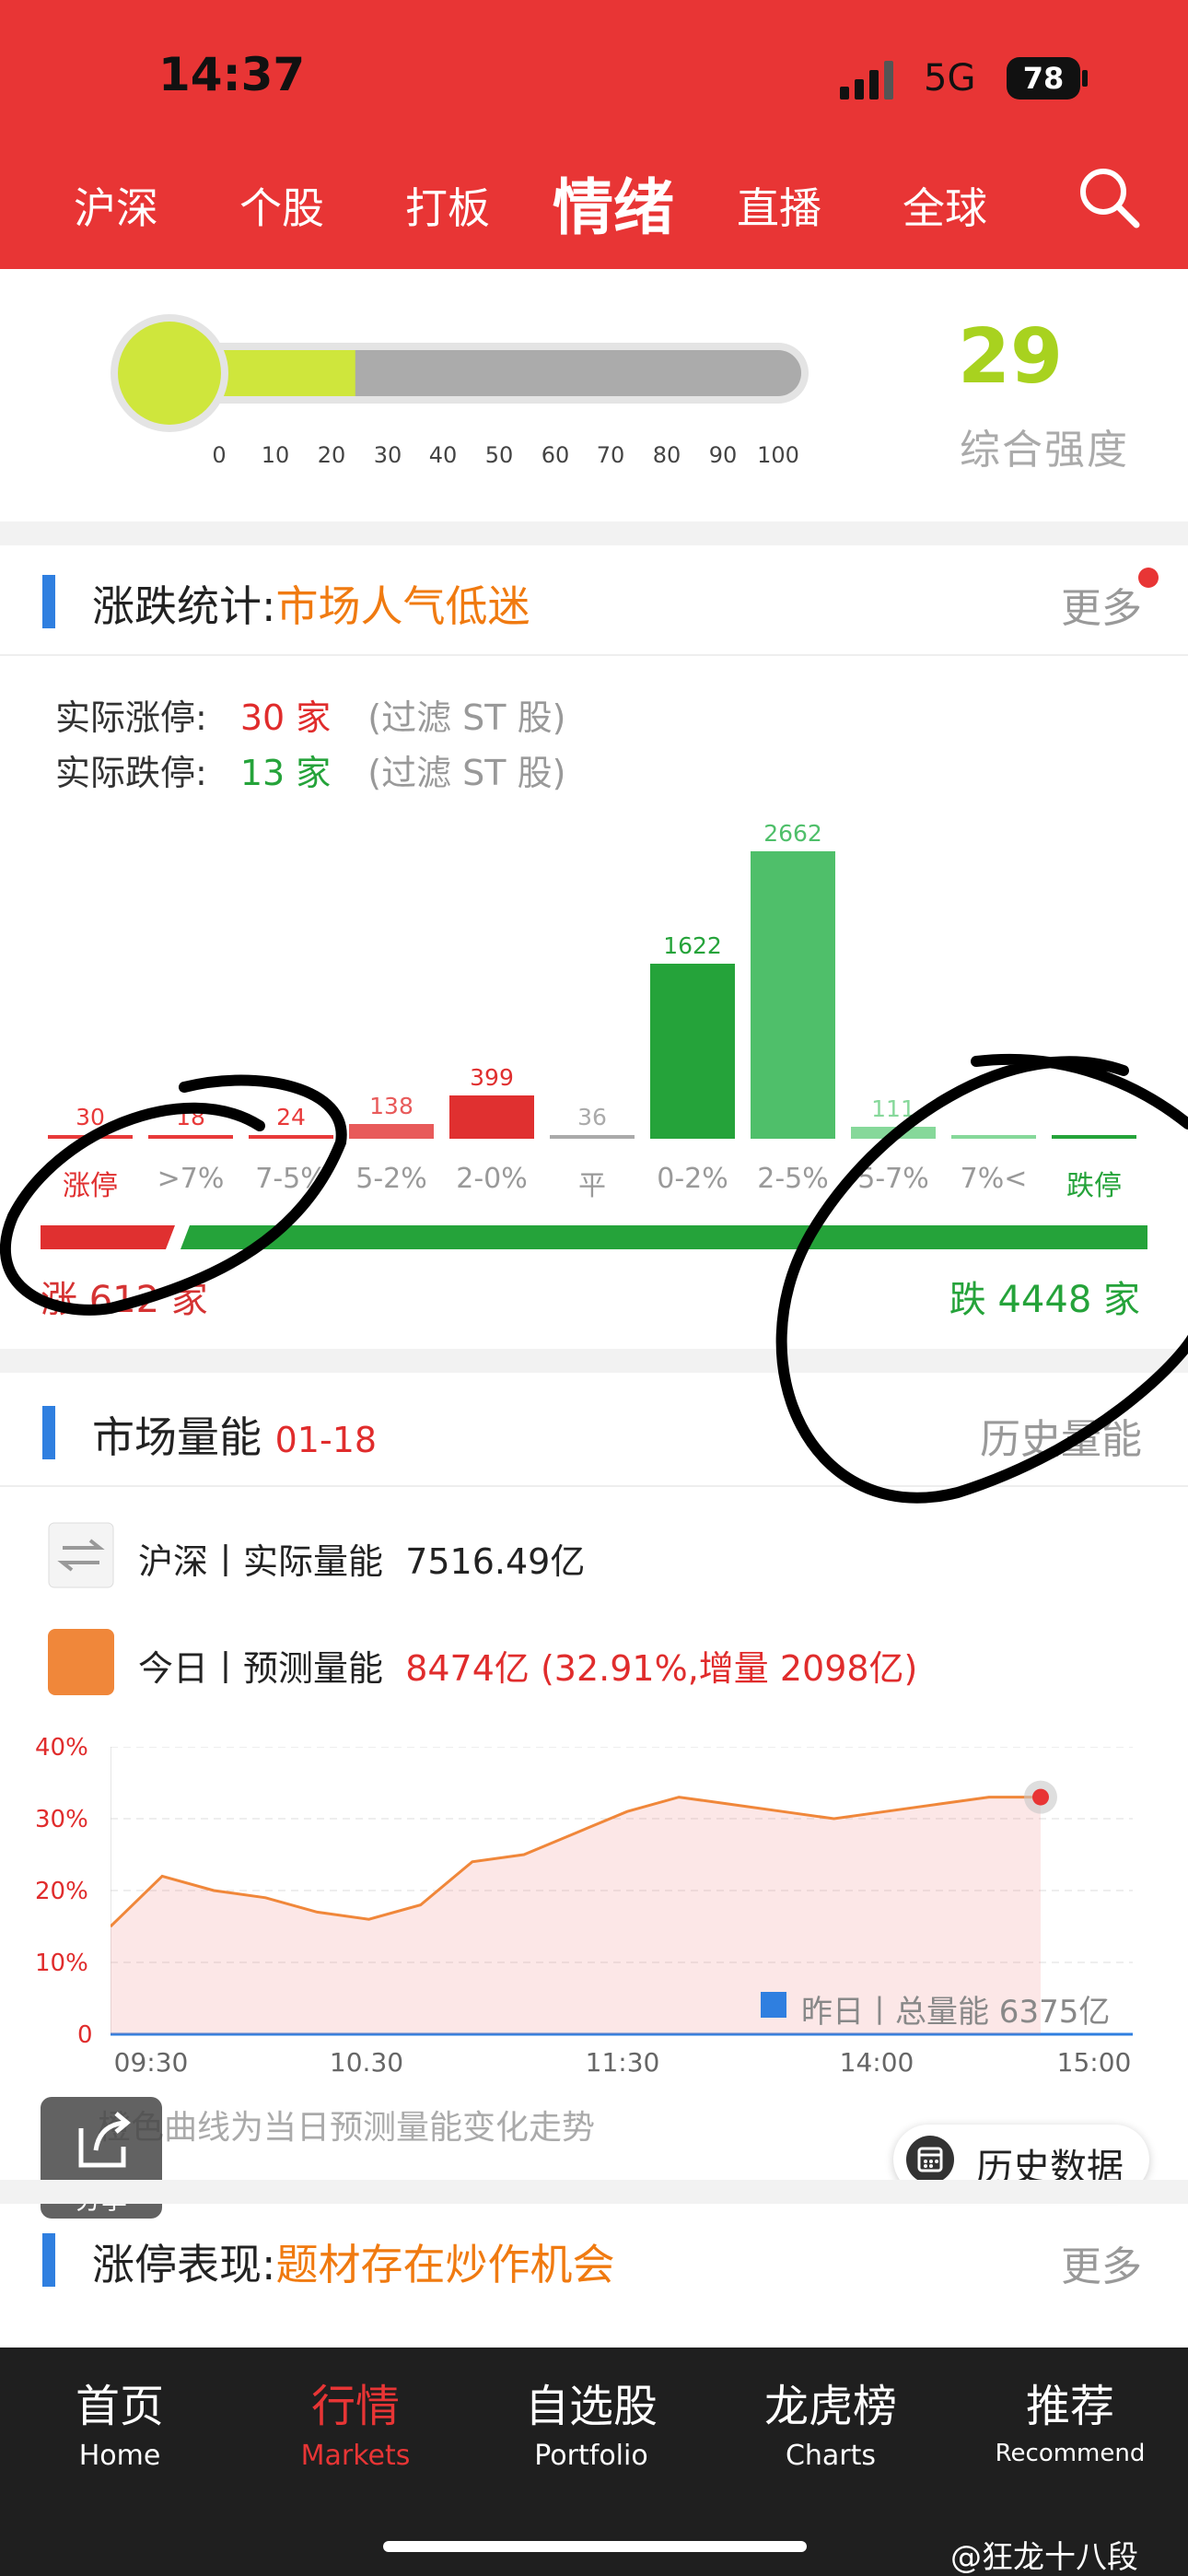 This screenshot has width=1188, height=2576. What do you see at coordinates (1085, 78) in the screenshot?
I see `battery-nub` at bounding box center [1085, 78].